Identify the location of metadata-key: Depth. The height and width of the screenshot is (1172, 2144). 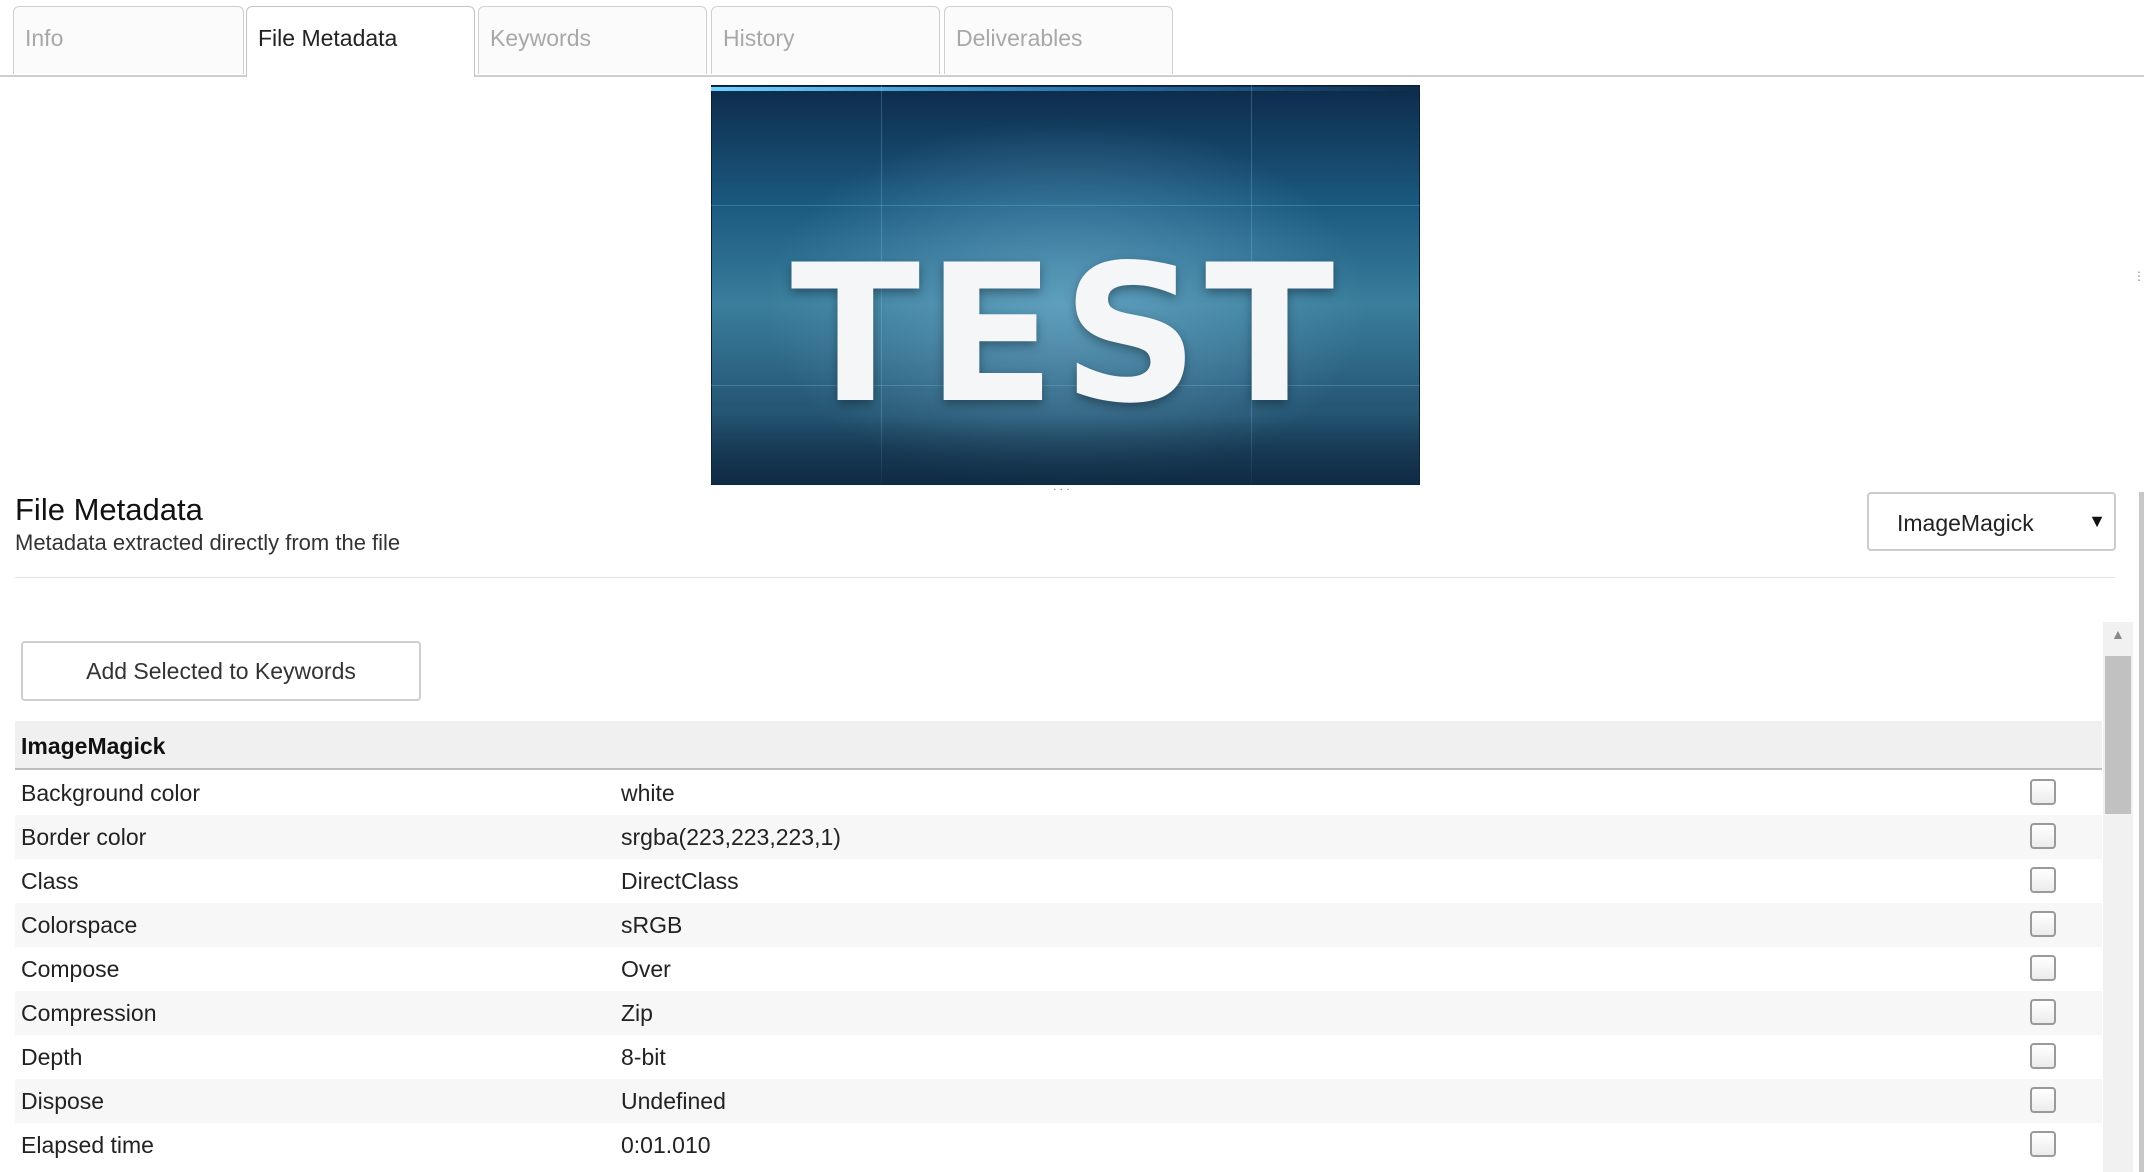
(52, 1057).